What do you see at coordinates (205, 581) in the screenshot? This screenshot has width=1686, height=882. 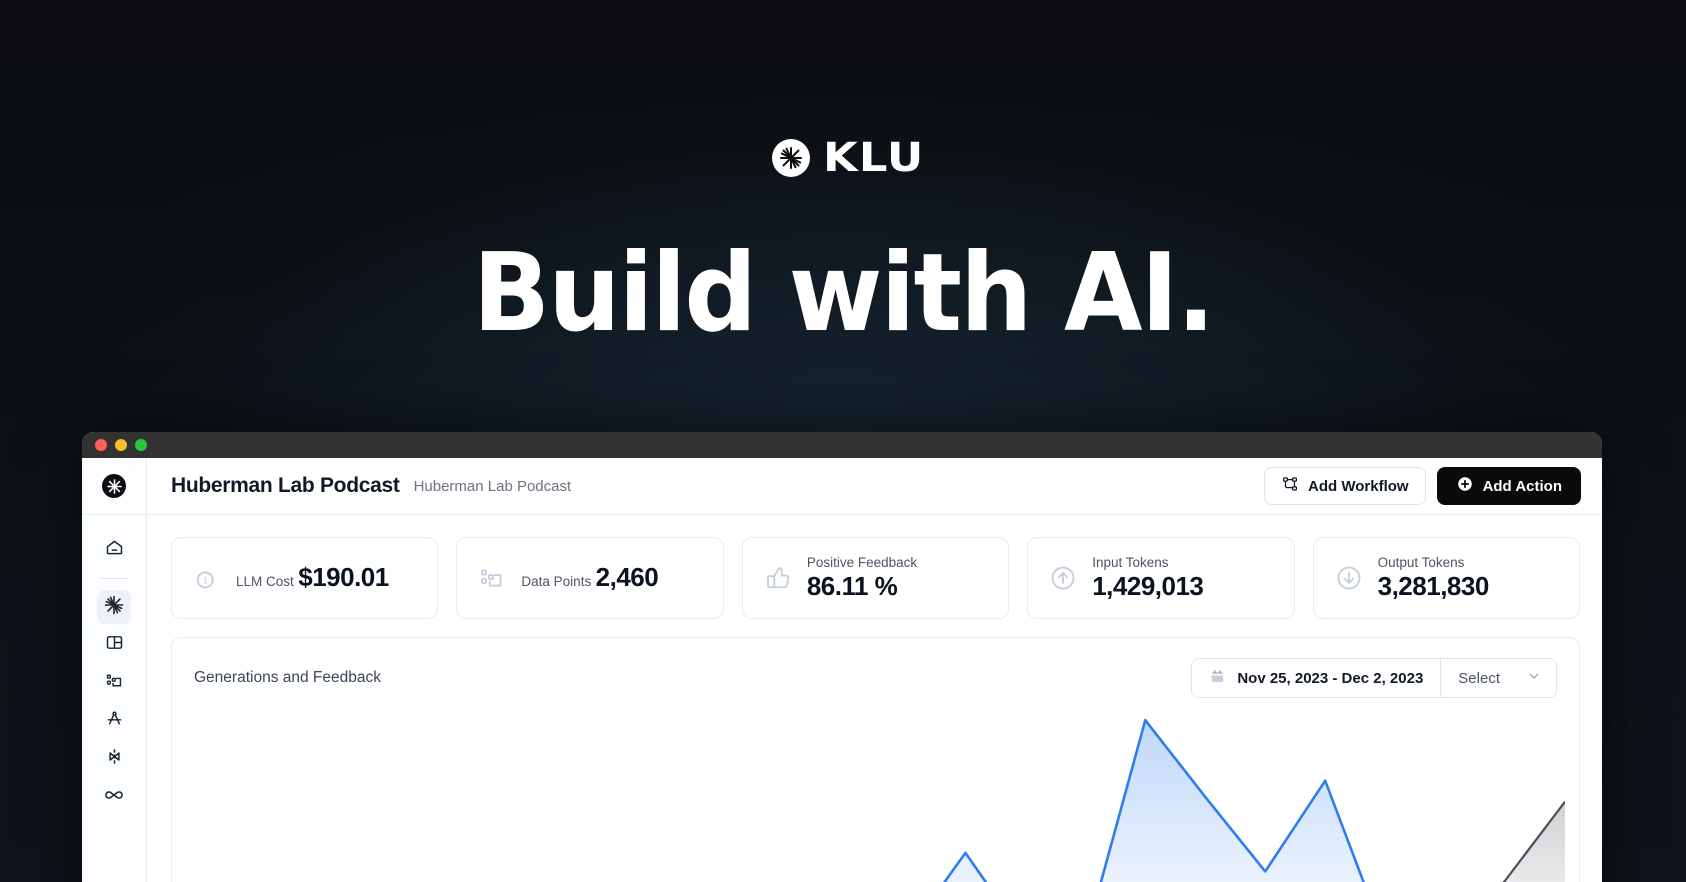 I see `svg-text: 1` at bounding box center [205, 581].